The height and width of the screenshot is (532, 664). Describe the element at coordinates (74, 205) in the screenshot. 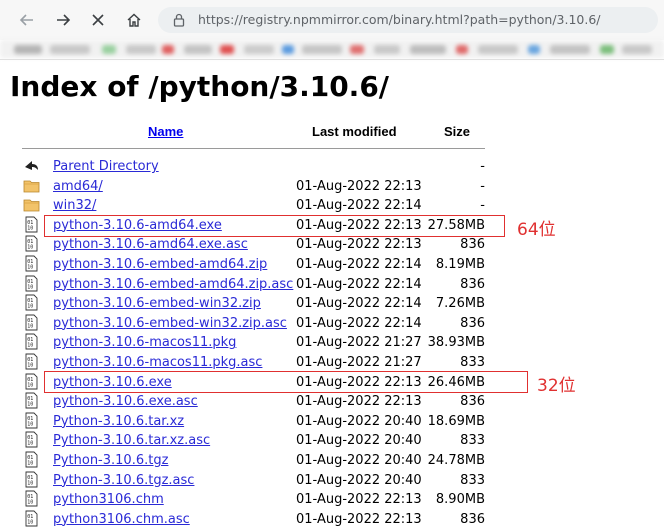

I see `file-link: win32/` at that location.